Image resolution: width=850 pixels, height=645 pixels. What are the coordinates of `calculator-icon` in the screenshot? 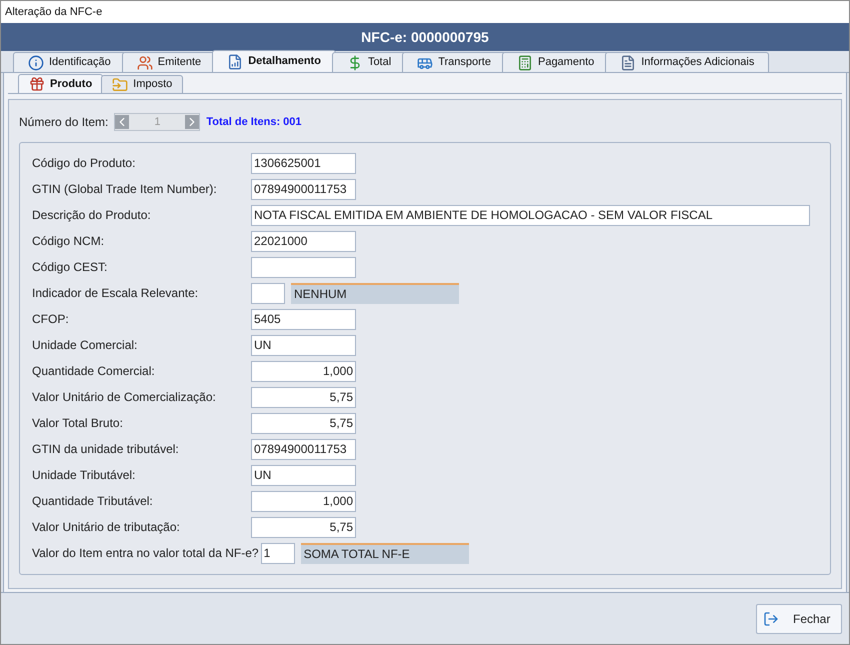 It's located at (524, 62).